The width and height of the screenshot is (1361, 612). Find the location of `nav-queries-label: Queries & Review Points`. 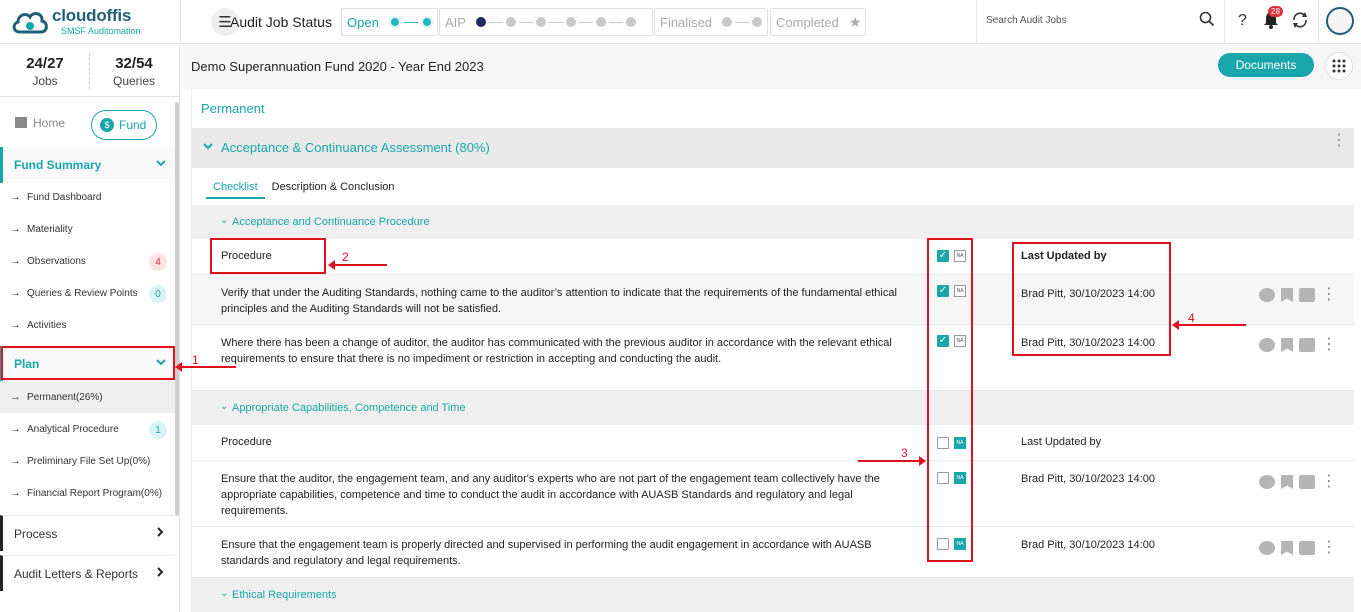

nav-queries-label: Queries & Review Points is located at coordinates (82, 293).